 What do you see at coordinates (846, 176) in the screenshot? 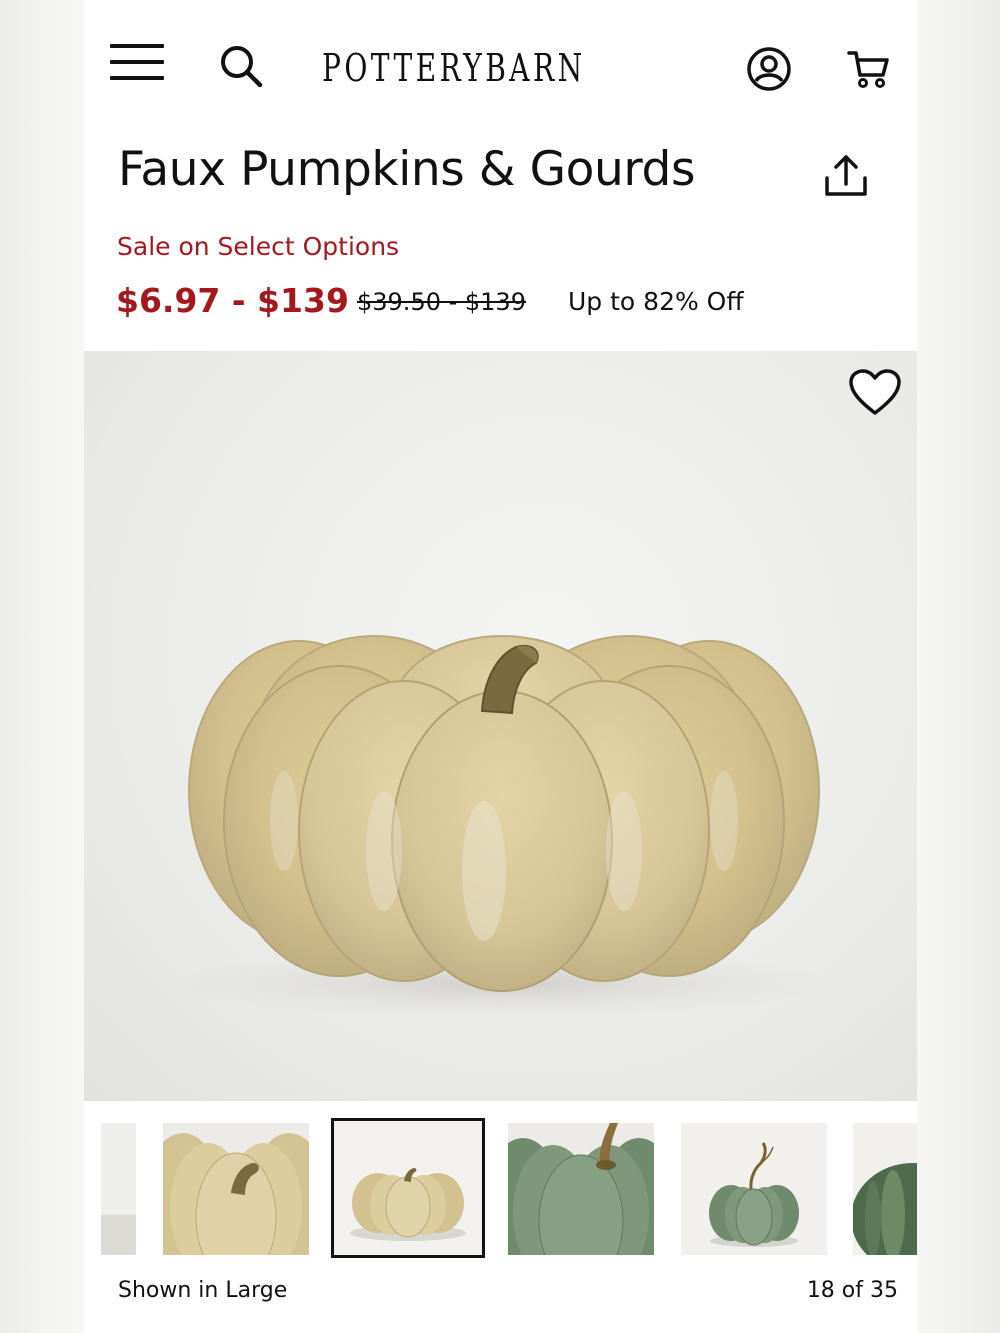
I see `share-upload-icon` at bounding box center [846, 176].